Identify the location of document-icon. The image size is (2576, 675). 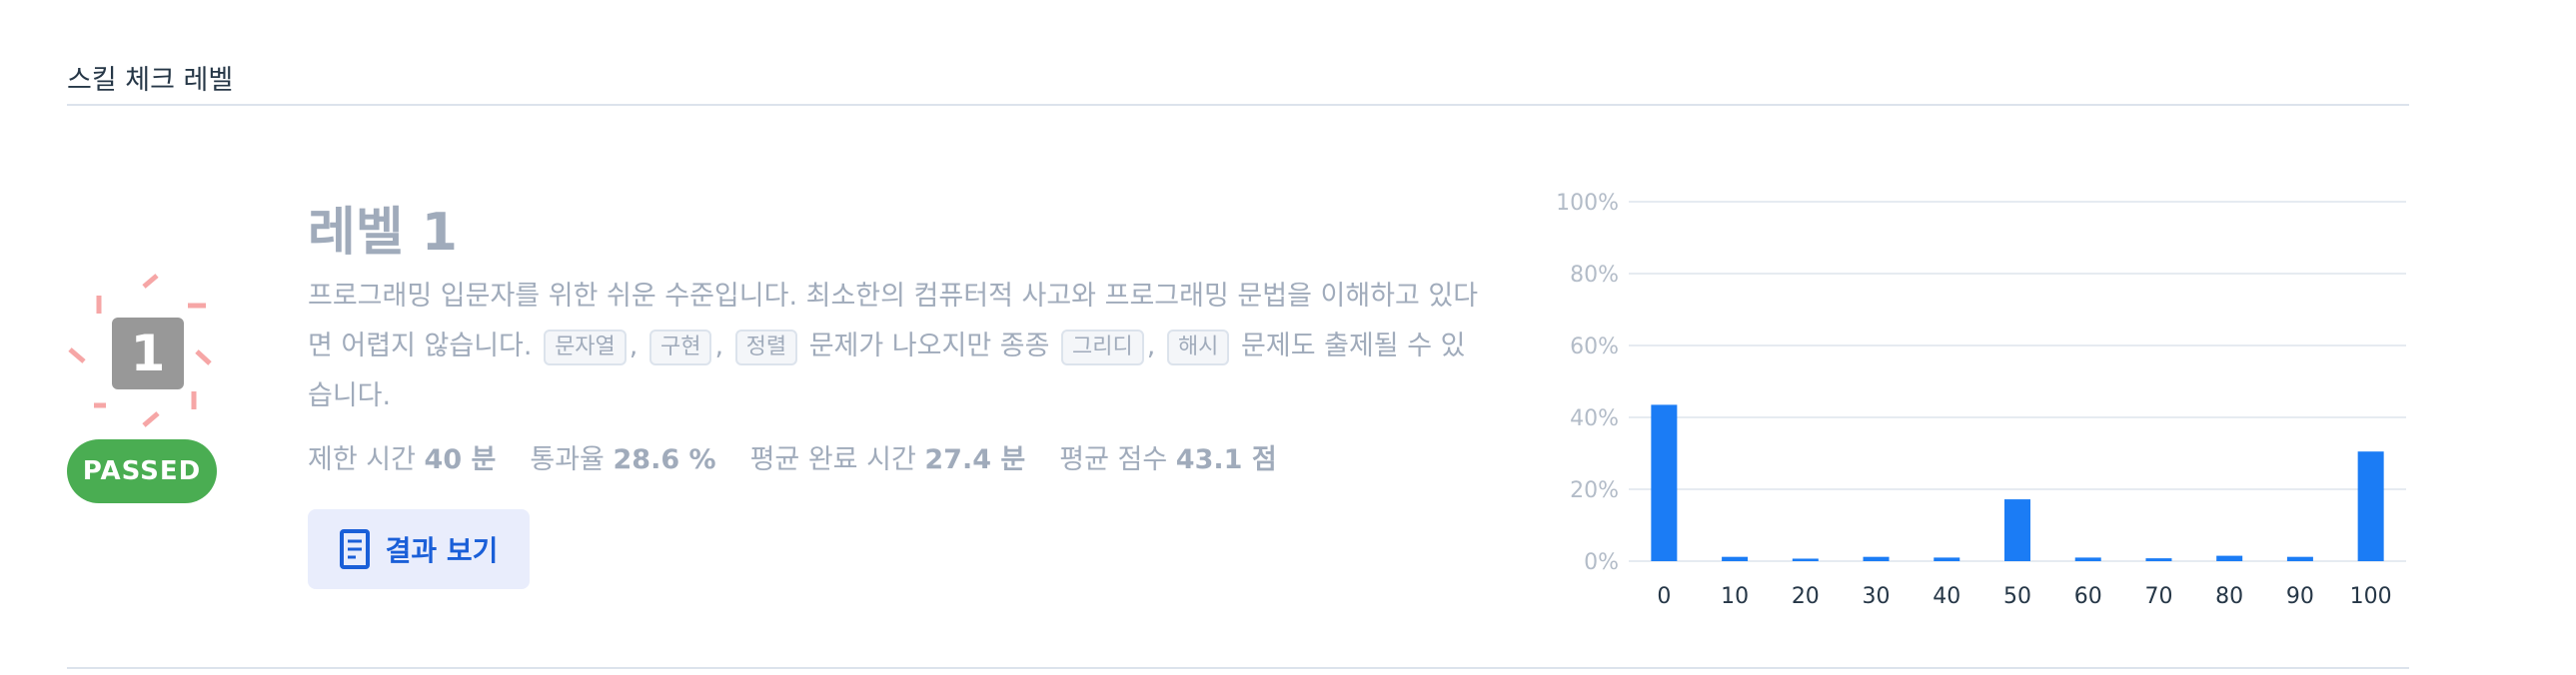
(354, 549).